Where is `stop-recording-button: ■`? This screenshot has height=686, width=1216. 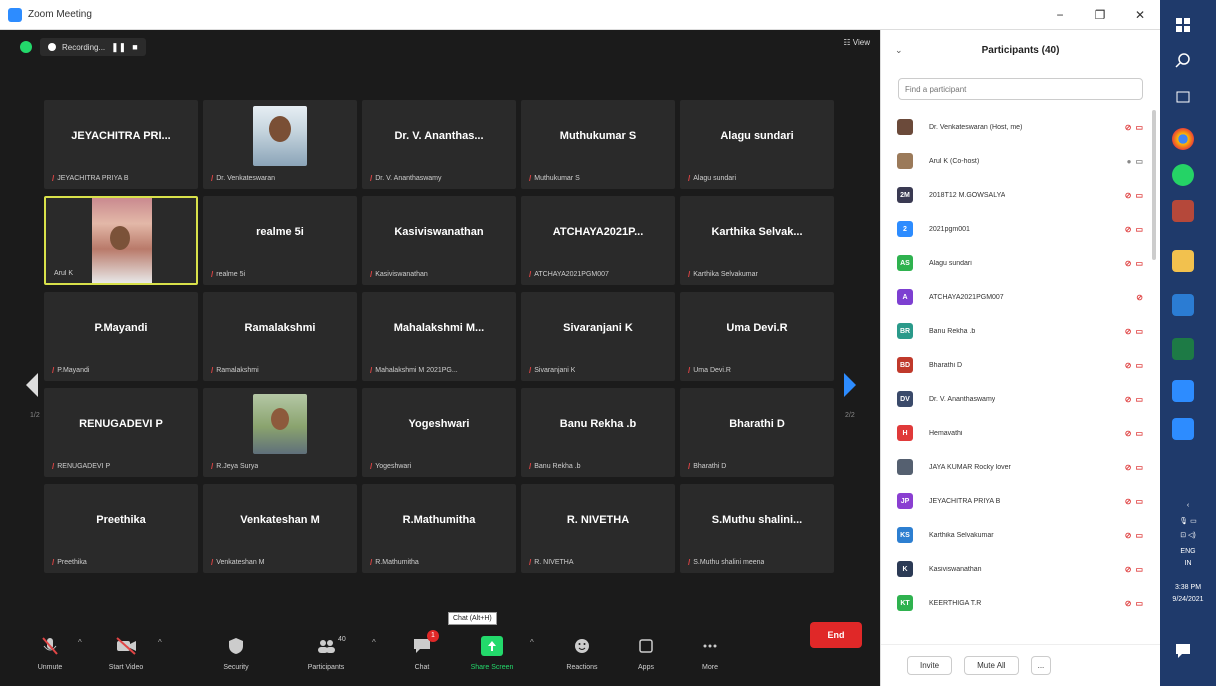
stop-recording-button: ■ is located at coordinates (134, 47).